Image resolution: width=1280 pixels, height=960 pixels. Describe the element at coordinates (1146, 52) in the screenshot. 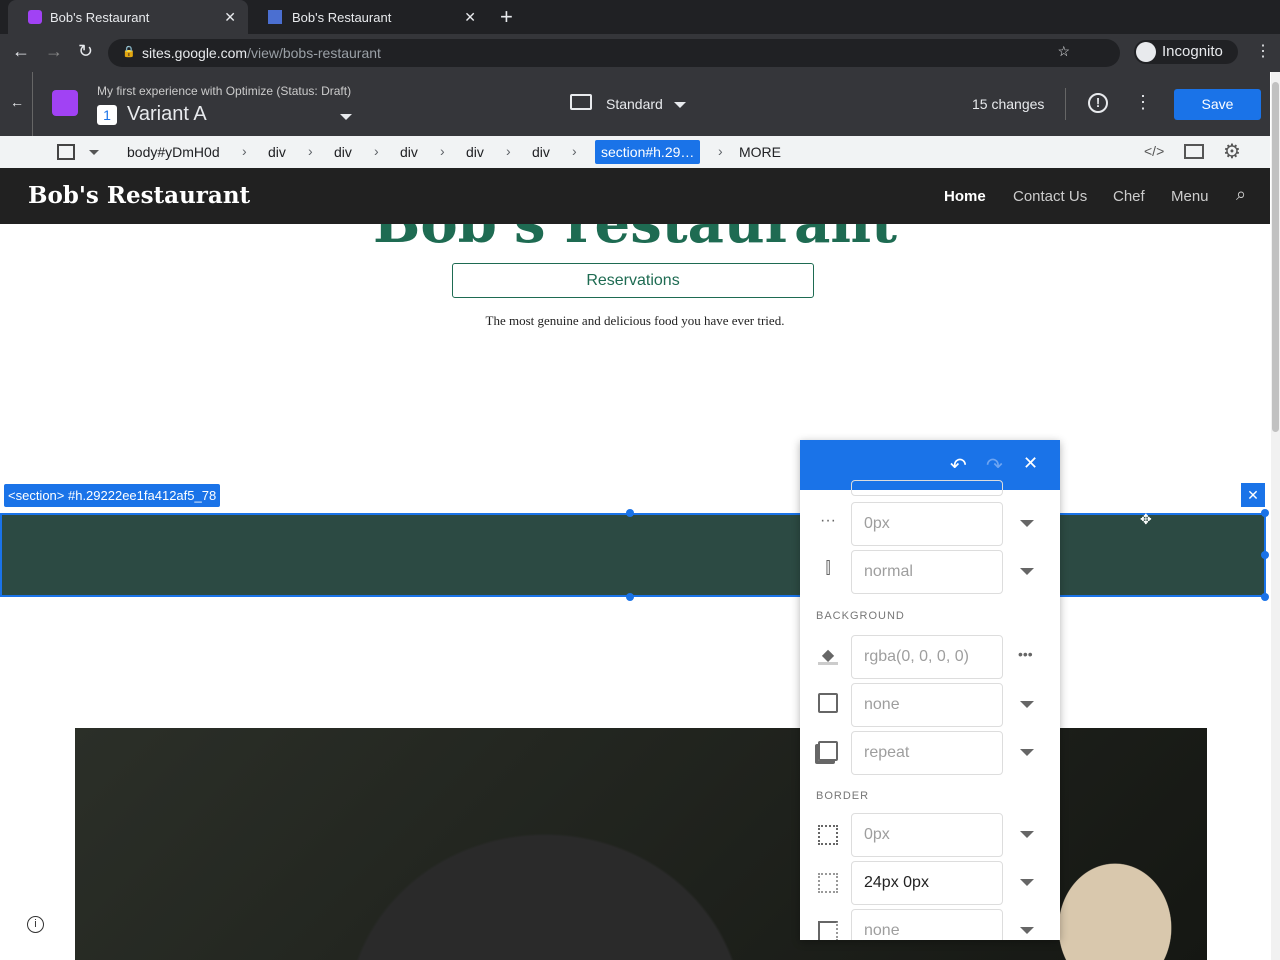

I see `incognito-icon` at that location.